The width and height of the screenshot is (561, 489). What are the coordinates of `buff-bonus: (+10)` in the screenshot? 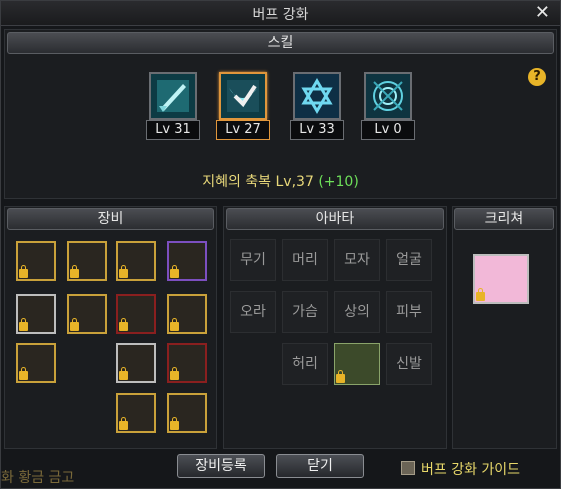 It's located at (338, 182).